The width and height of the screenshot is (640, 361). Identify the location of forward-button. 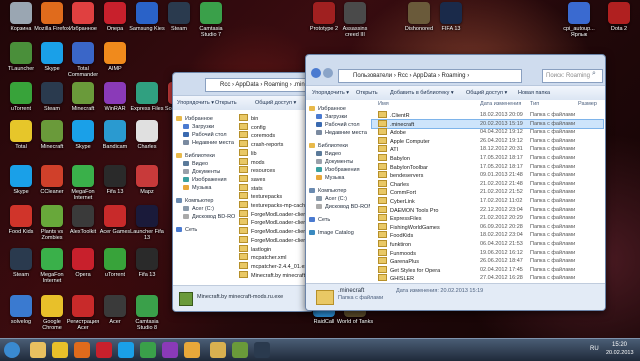
(328, 73).